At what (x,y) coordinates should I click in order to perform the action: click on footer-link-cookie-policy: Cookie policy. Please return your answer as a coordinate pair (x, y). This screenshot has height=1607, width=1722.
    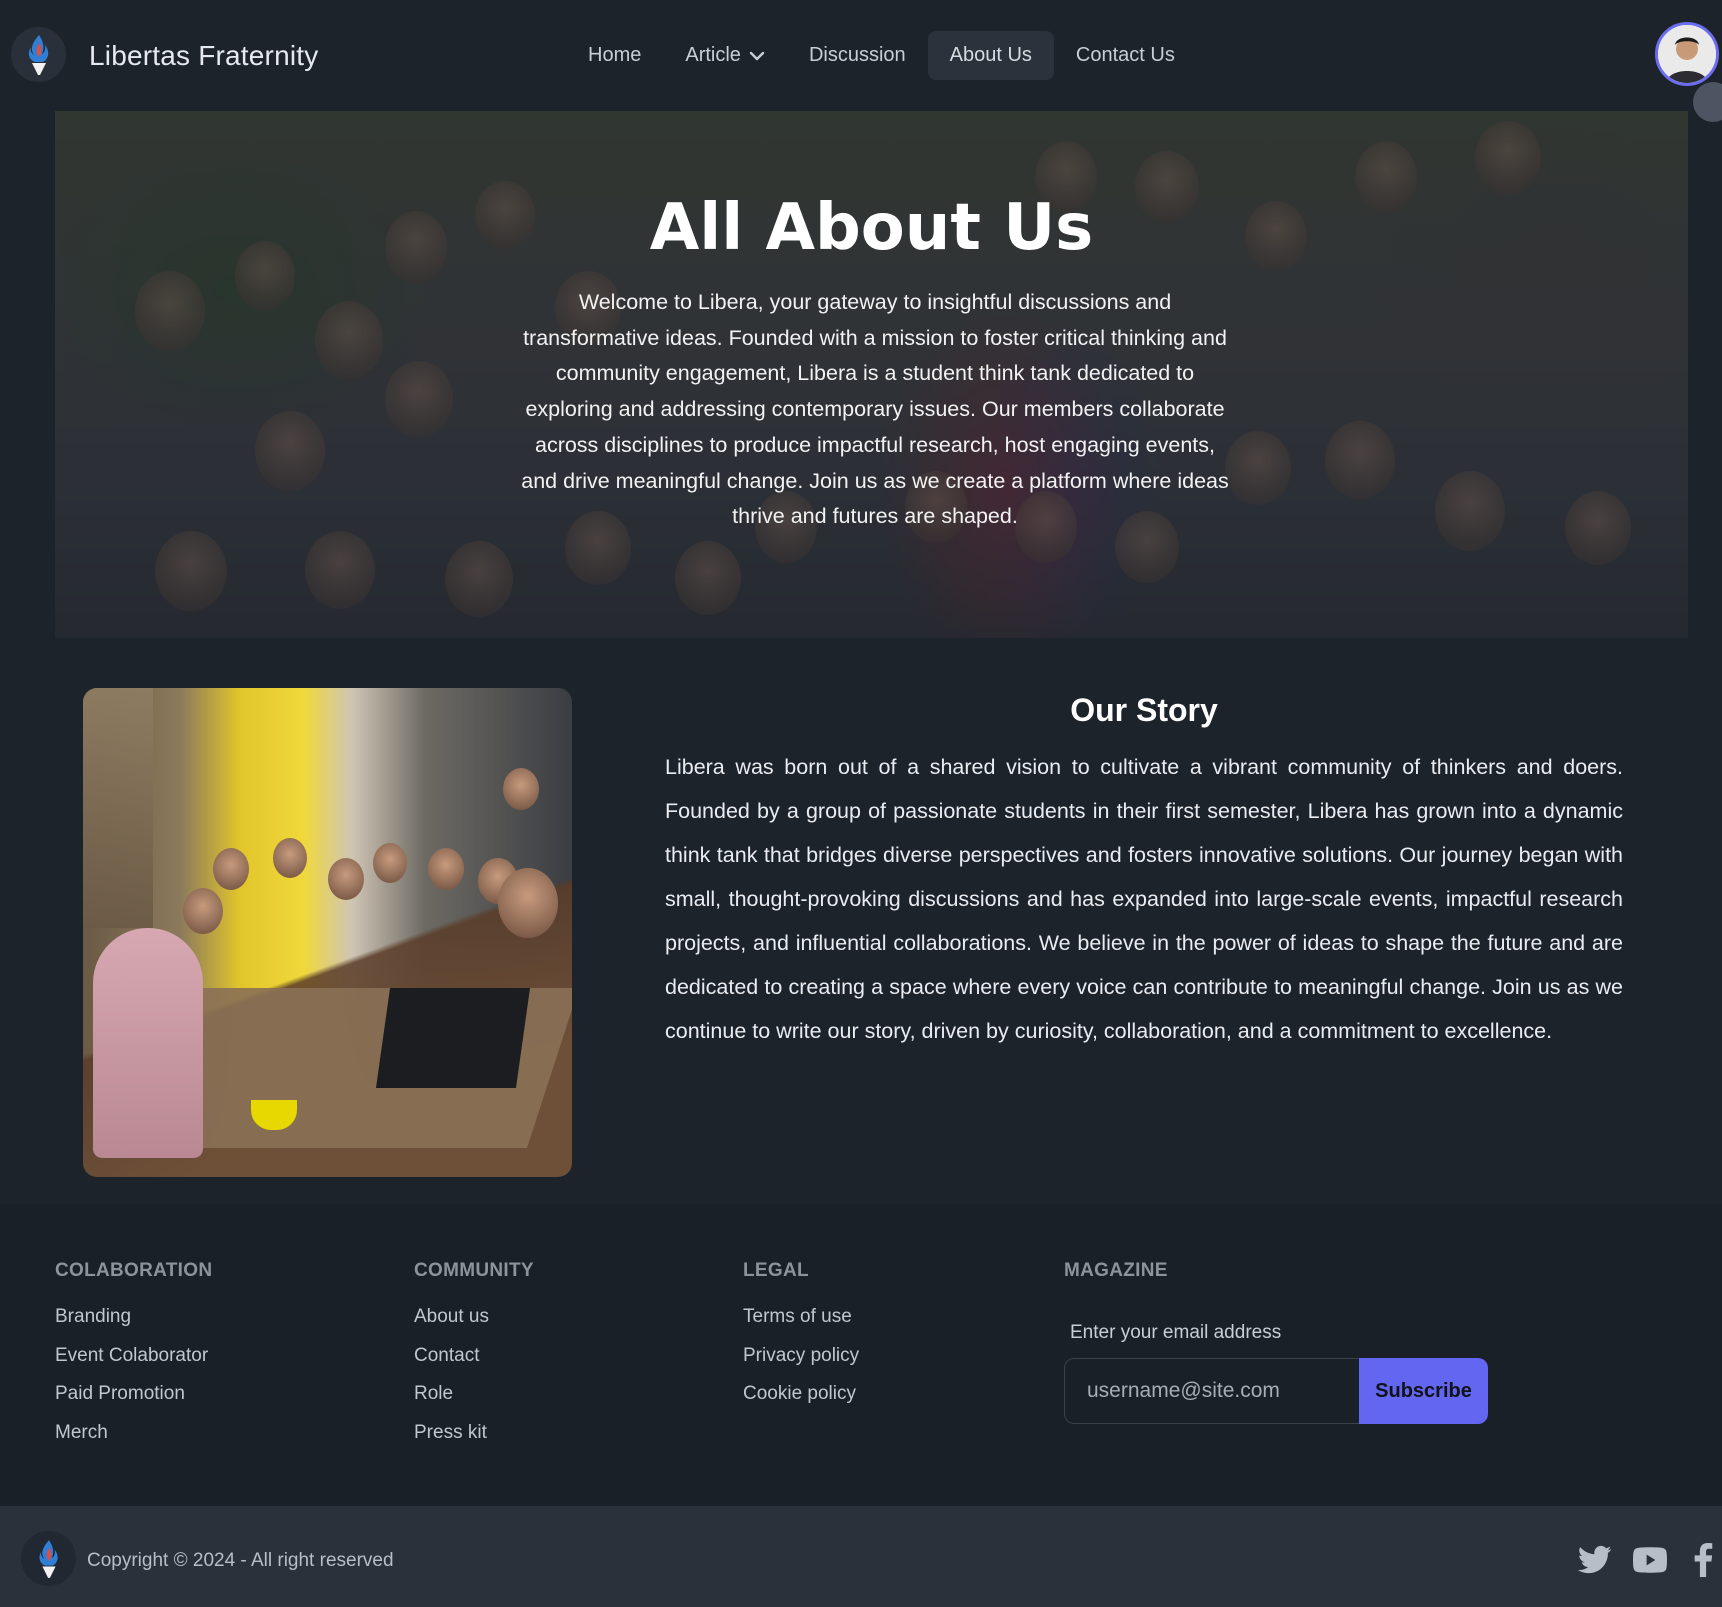
    Looking at the image, I should click on (801, 1402).